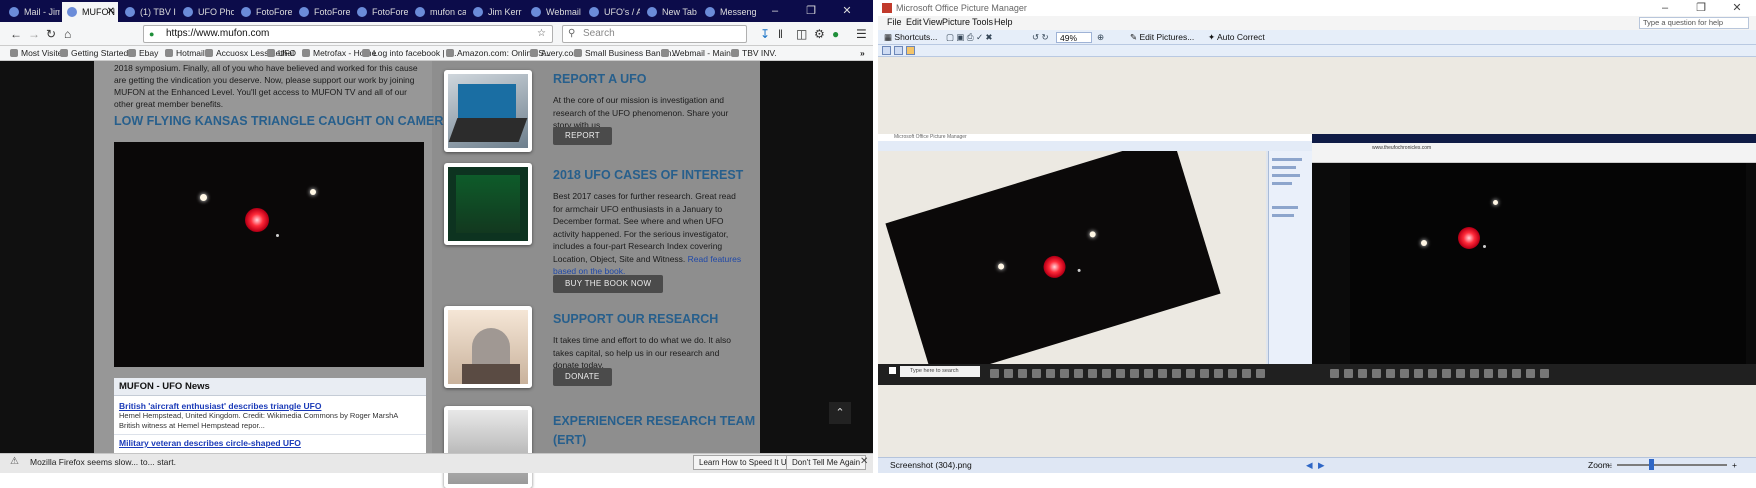 This screenshot has height=488, width=1756. I want to click on menu-icon: ☰, so click(861, 34).